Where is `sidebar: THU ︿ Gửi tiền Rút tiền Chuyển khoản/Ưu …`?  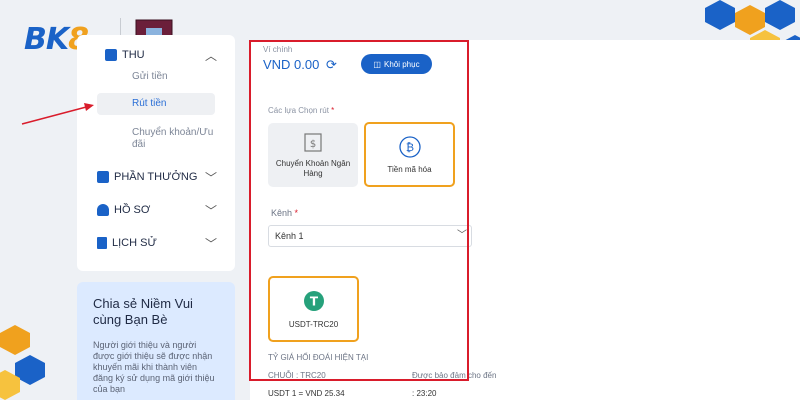
sidebar: THU ︿ Gửi tiền Rút tiền Chuyển khoản/Ưu … is located at coordinates (156, 153).